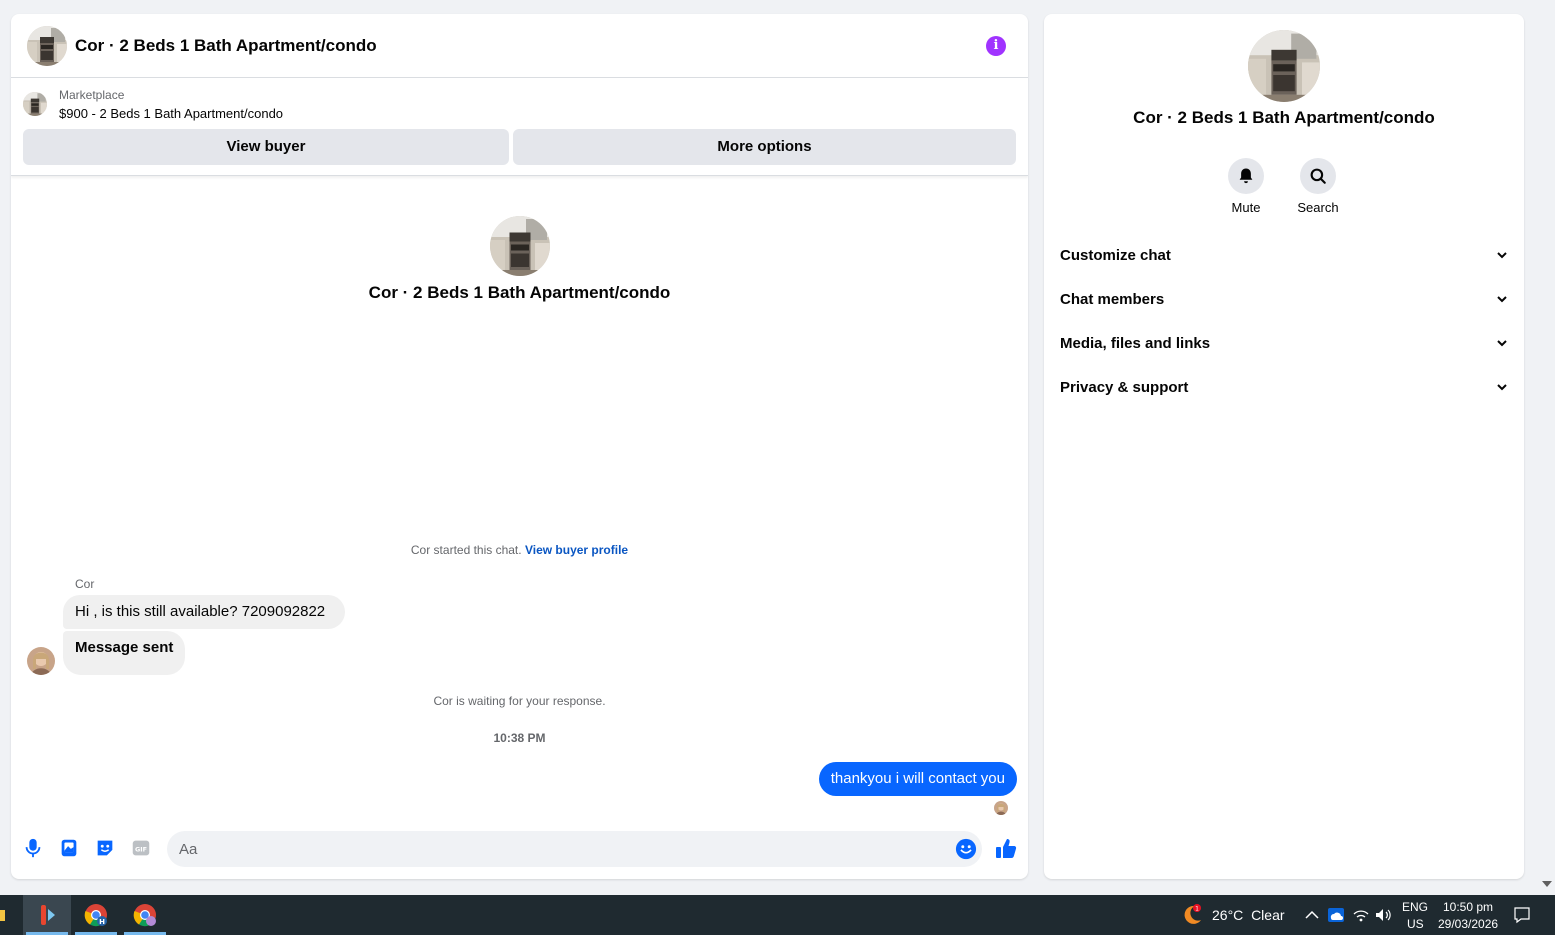  Describe the element at coordinates (47, 46) in the screenshot. I see `listing-avatar` at that location.